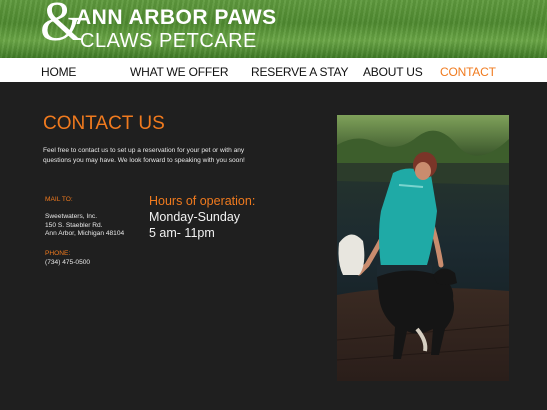 The image size is (547, 410). Describe the element at coordinates (59, 199) in the screenshot. I see `mail-to-label: MAIL TO:` at that location.